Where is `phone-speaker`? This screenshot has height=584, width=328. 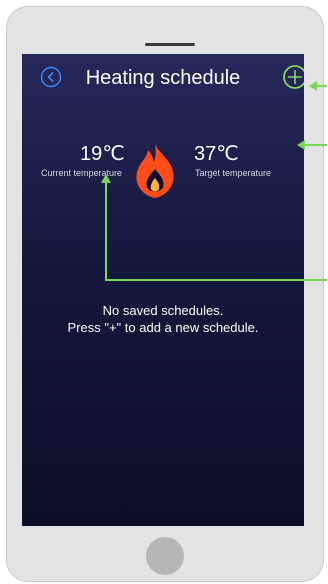 phone-speaker is located at coordinates (170, 44).